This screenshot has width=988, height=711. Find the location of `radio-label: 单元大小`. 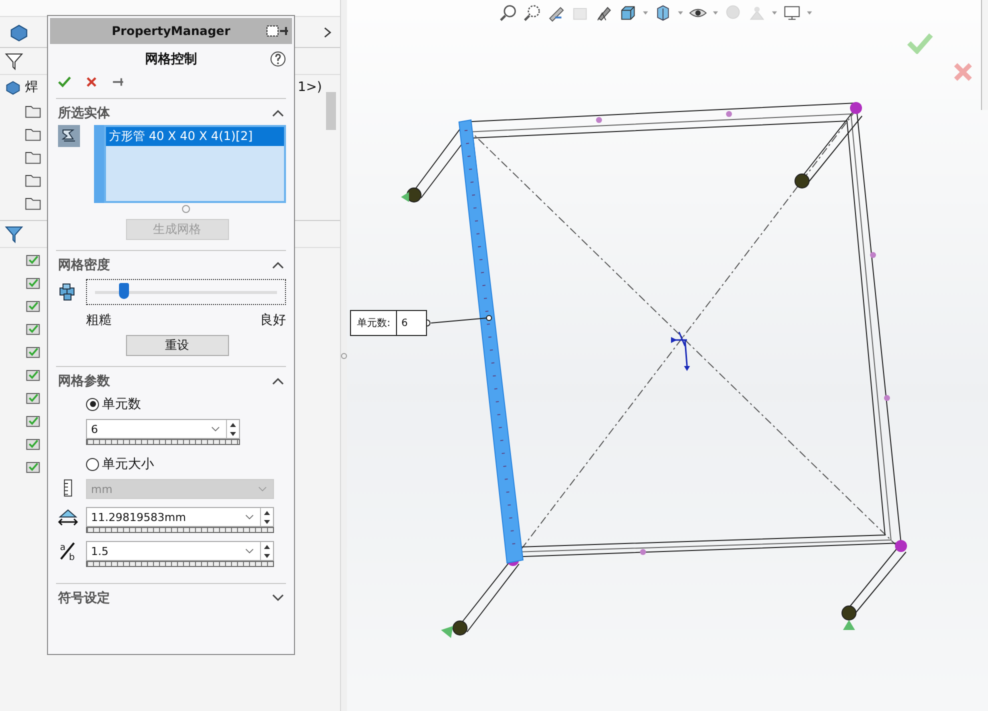

radio-label: 单元大小 is located at coordinates (128, 464).